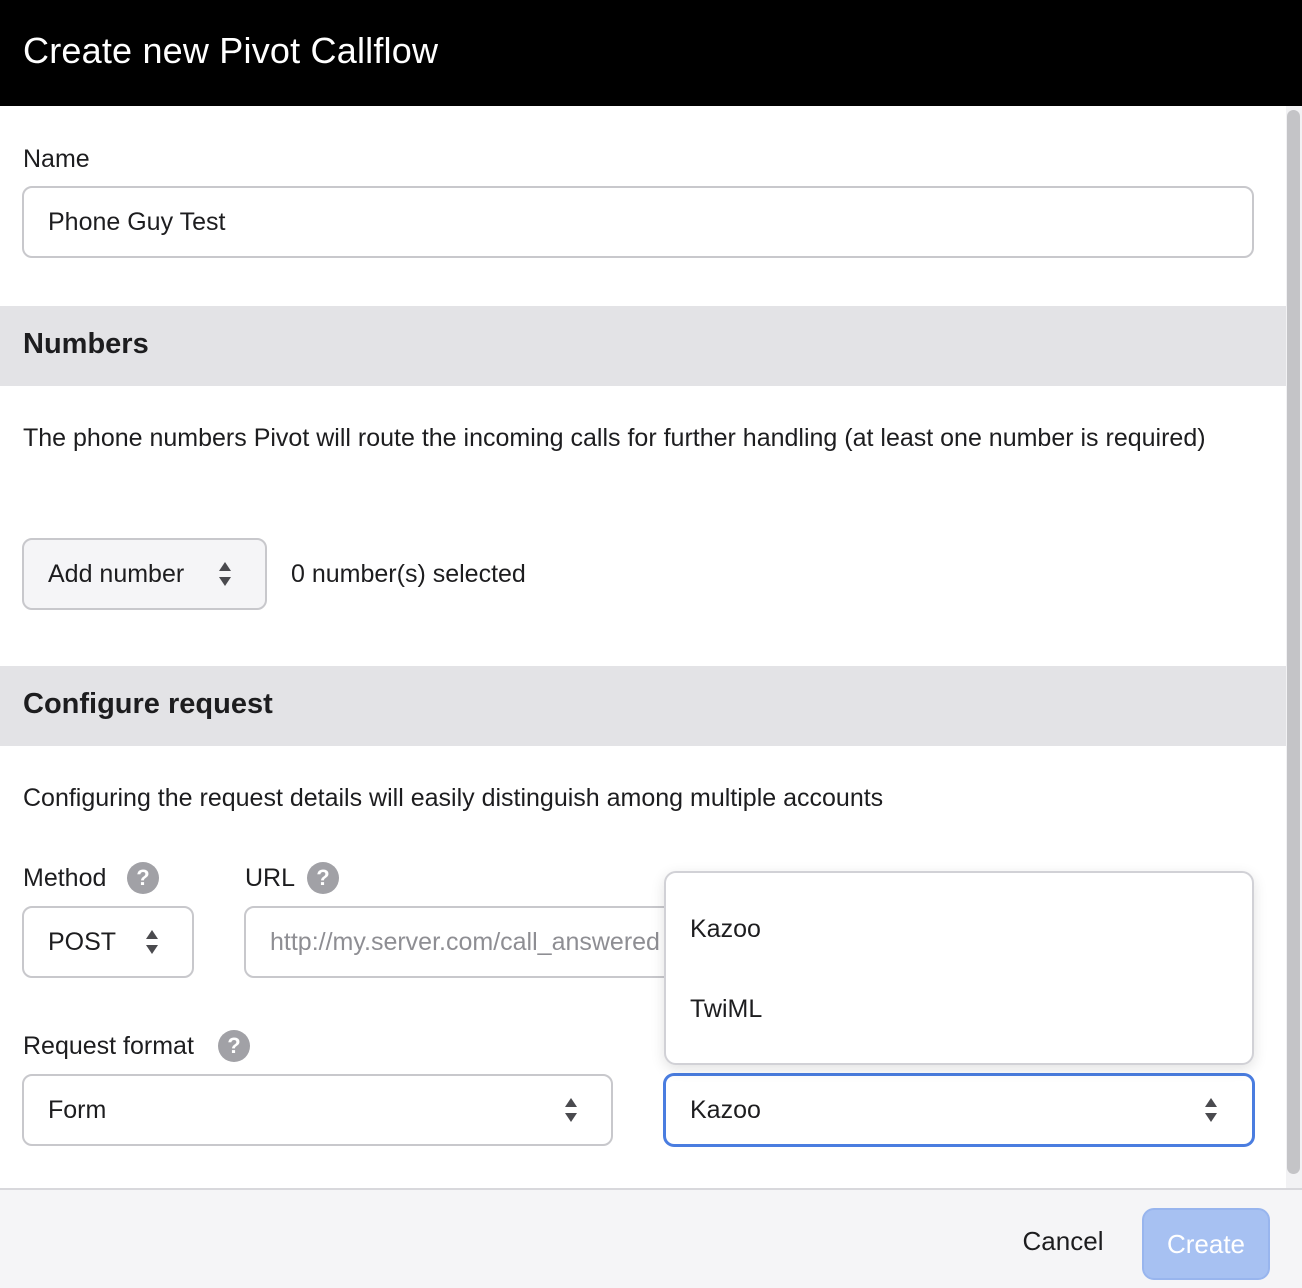 The height and width of the screenshot is (1288, 1302). What do you see at coordinates (1206, 1244) in the screenshot?
I see `create-button: Create` at bounding box center [1206, 1244].